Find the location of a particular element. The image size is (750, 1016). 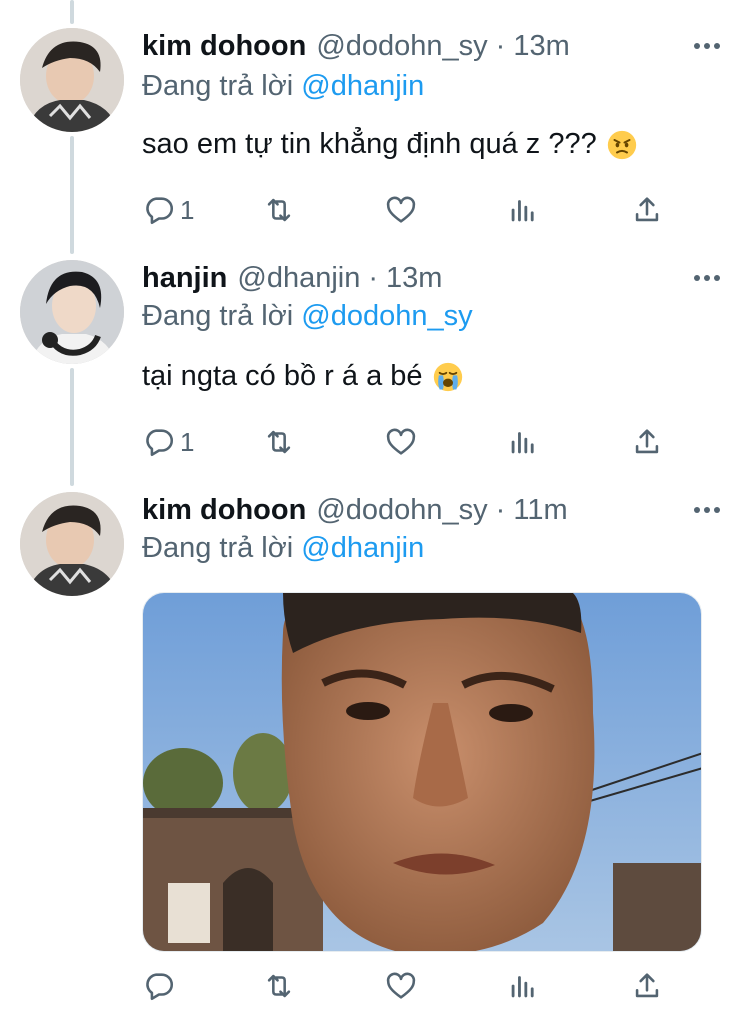

tweet-header: hanjin @dhanjin · 13m is located at coordinates (292, 278).